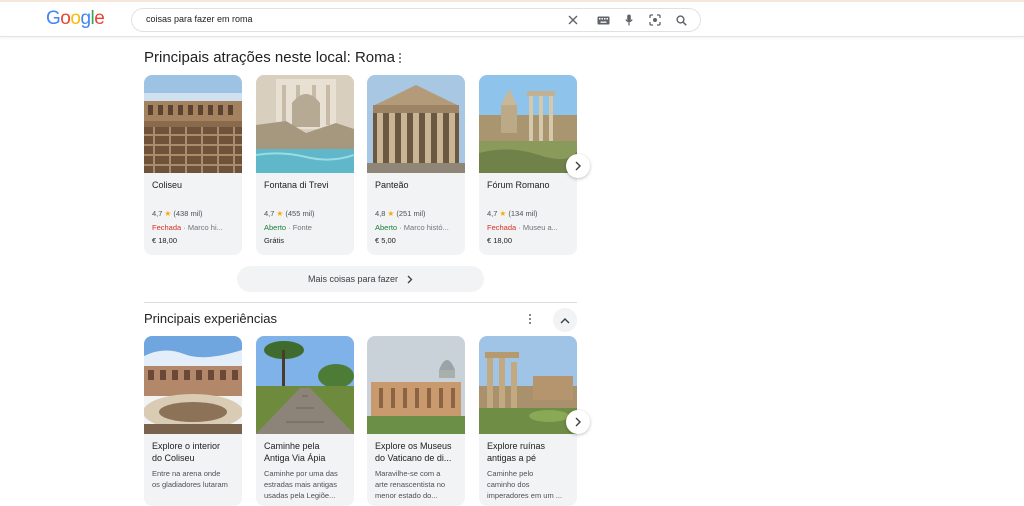 The width and height of the screenshot is (1024, 506). I want to click on experiences-next-button, so click(578, 422).